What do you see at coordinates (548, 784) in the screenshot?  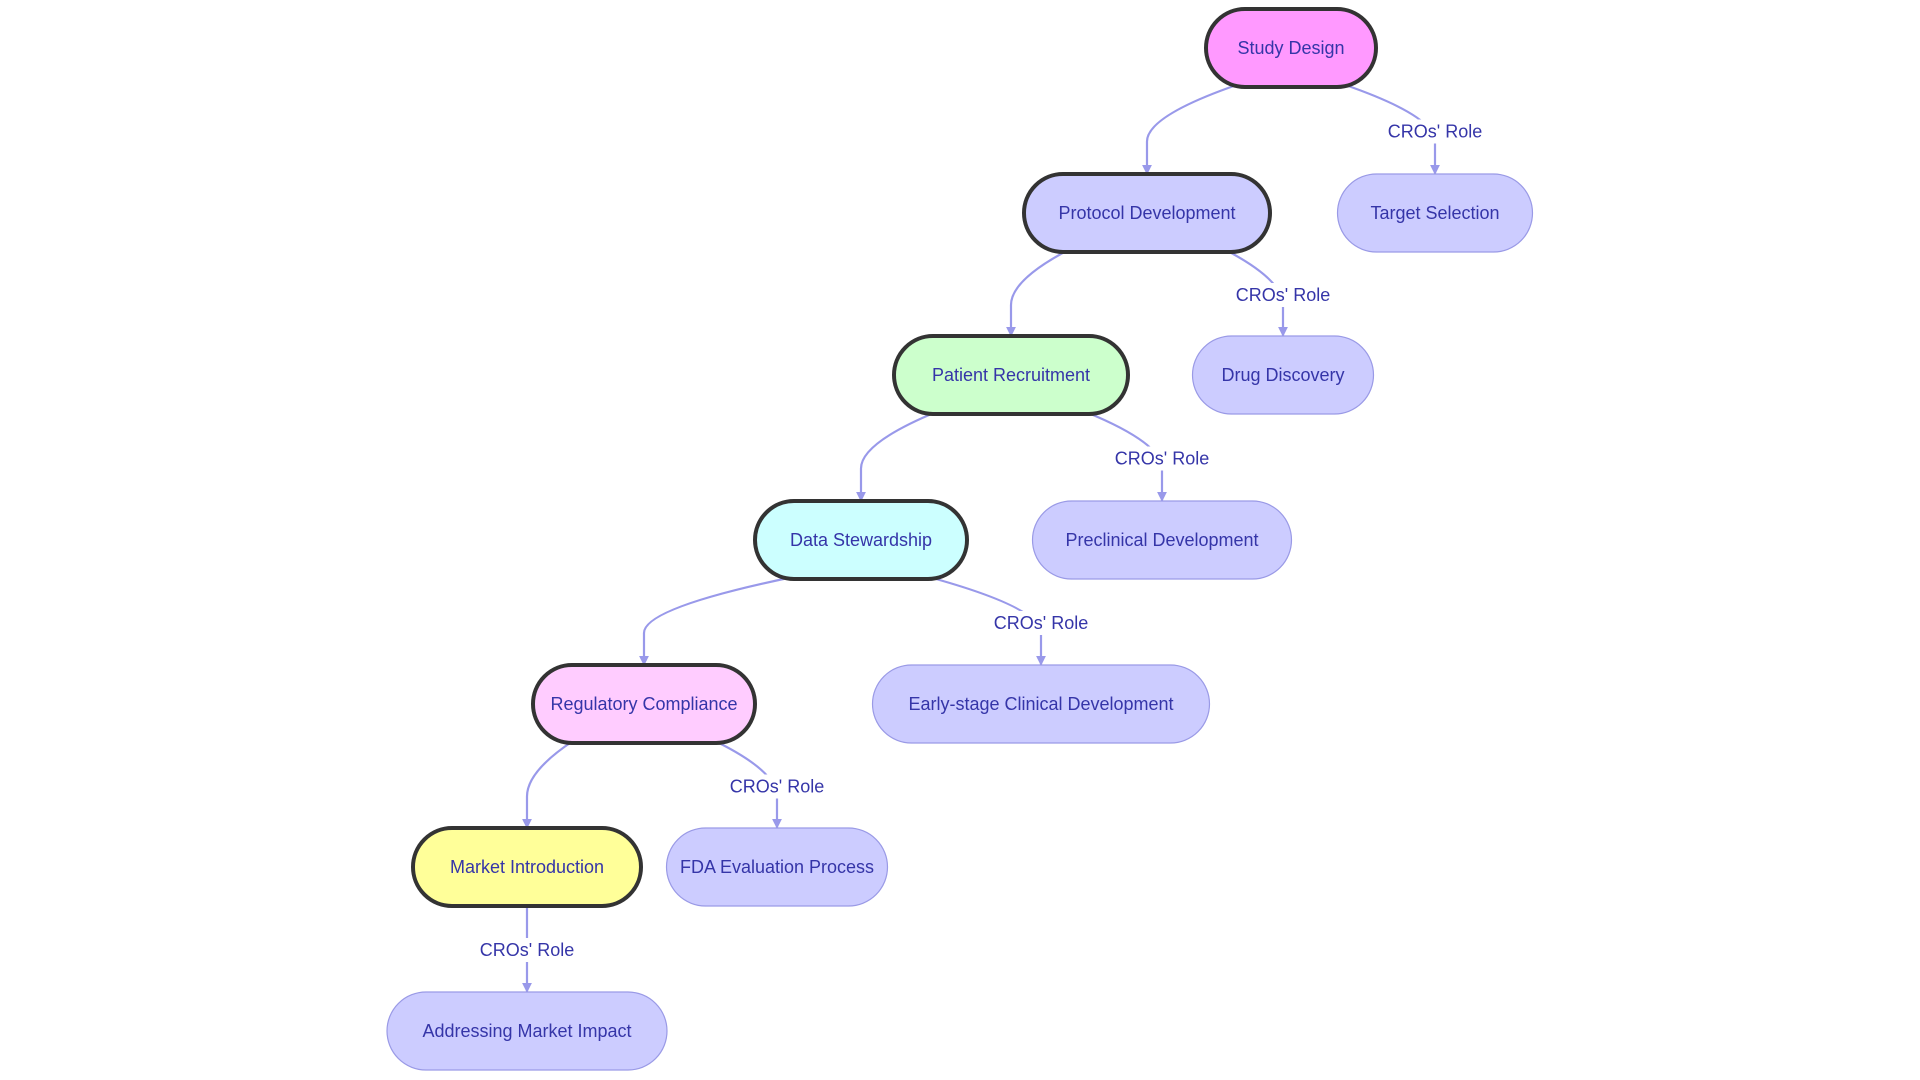 I see `edge-regulatory-compliance-to-market-introduction` at bounding box center [548, 784].